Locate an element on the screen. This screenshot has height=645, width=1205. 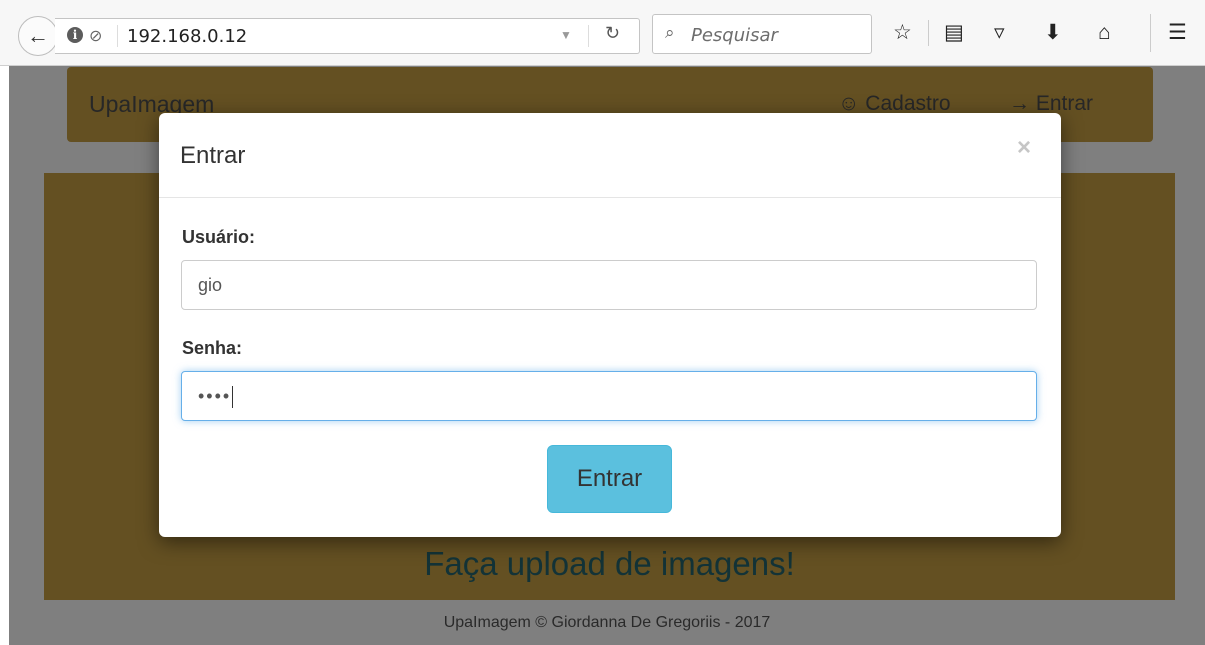
search-placeholder: Pesquisar is located at coordinates (734, 35).